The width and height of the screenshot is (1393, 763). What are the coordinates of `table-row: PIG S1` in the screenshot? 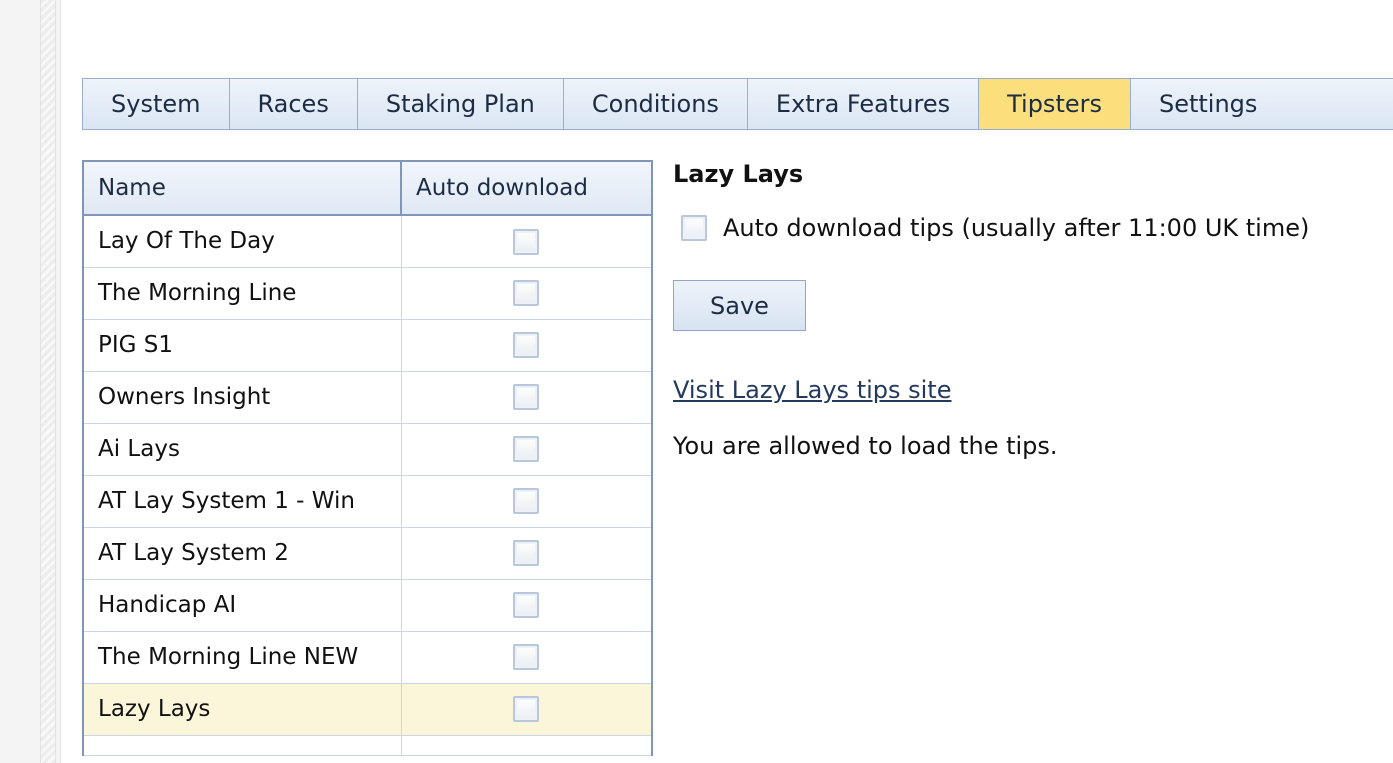 It's located at (367, 345).